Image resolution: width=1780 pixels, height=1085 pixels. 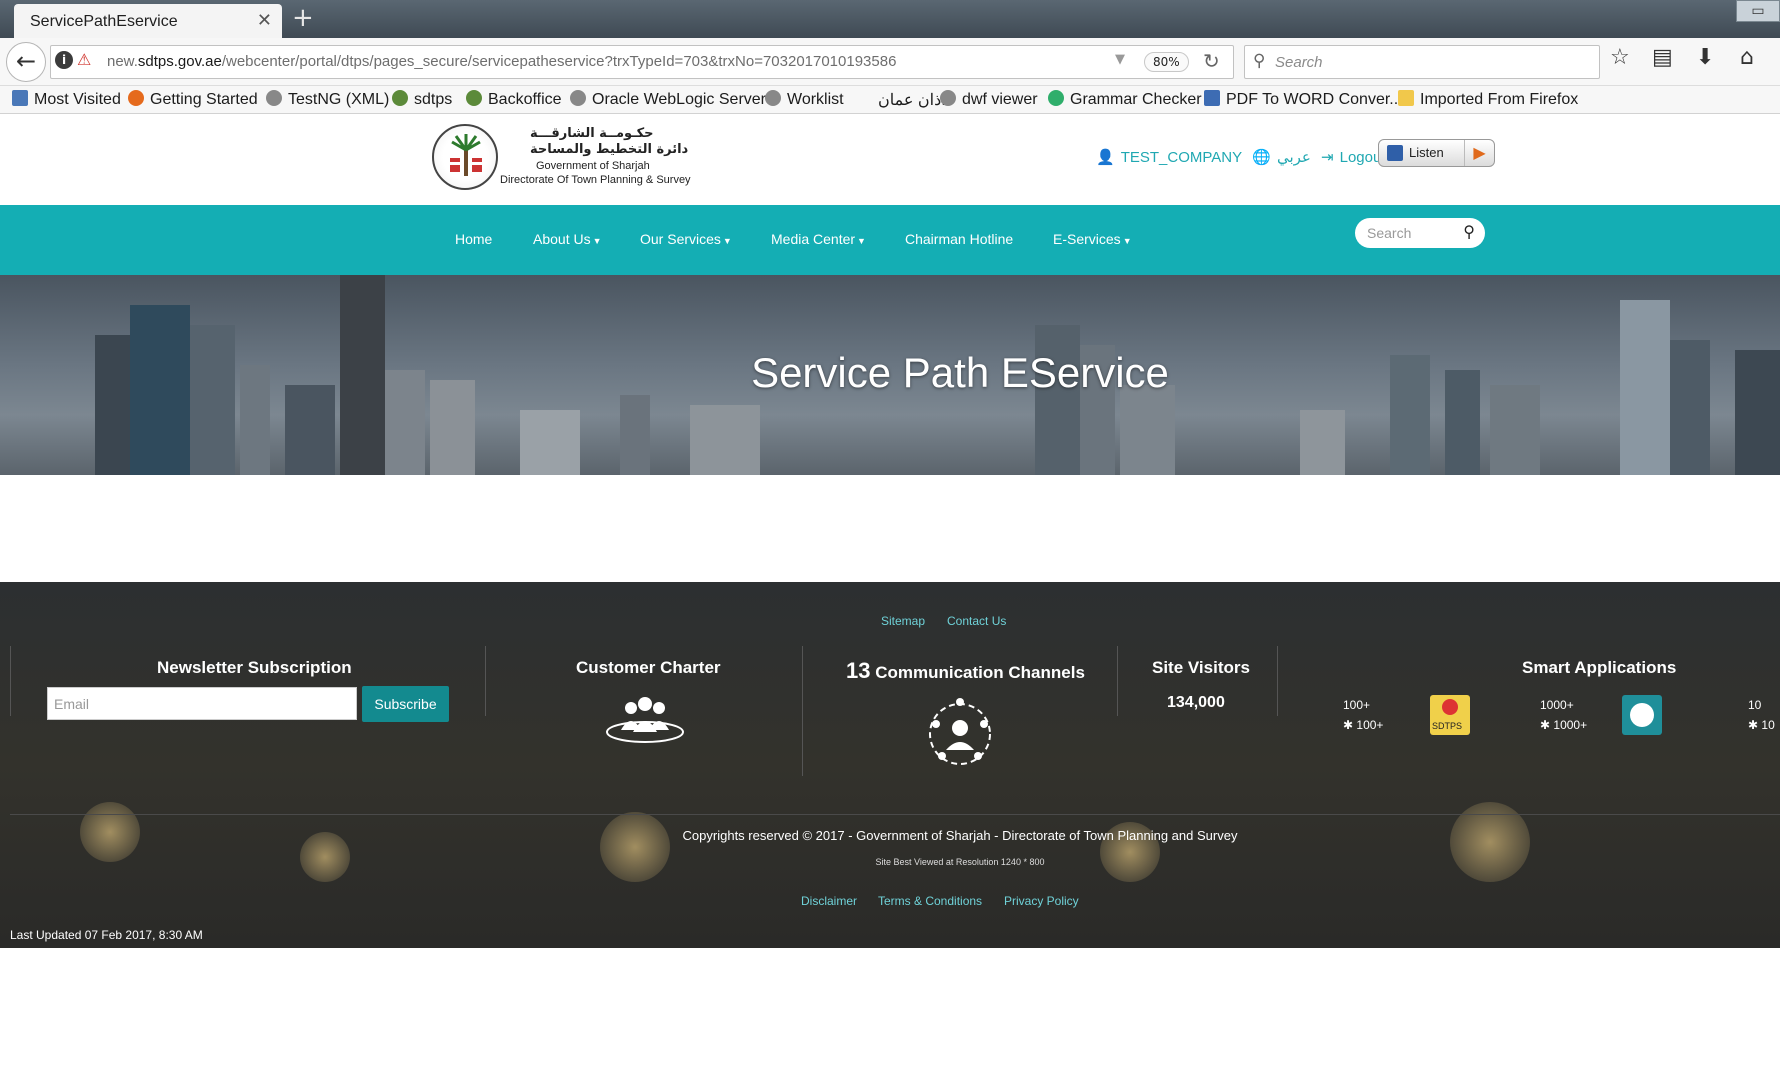 What do you see at coordinates (1406, 98) in the screenshot?
I see `folder-icon` at bounding box center [1406, 98].